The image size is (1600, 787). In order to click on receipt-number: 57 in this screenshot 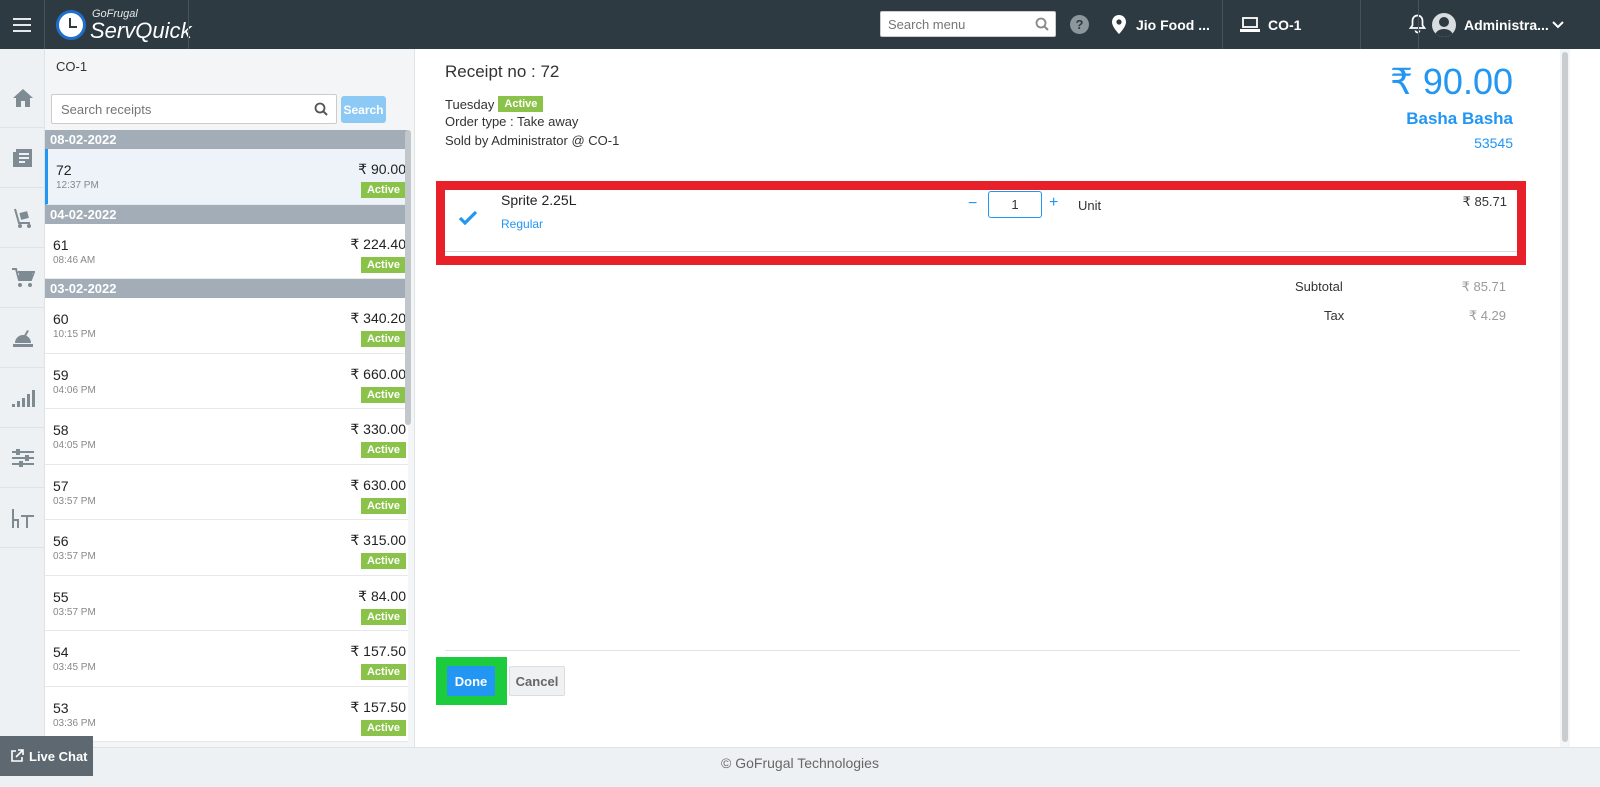, I will do `click(61, 485)`.